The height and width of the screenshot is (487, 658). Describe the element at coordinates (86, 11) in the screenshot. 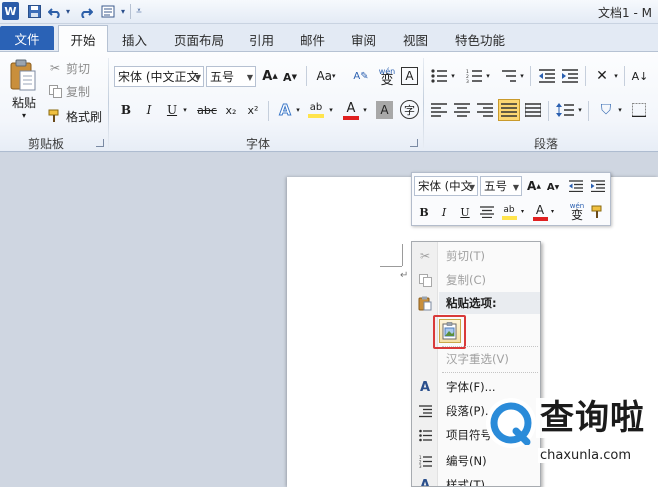

I see `redo-icon` at that location.